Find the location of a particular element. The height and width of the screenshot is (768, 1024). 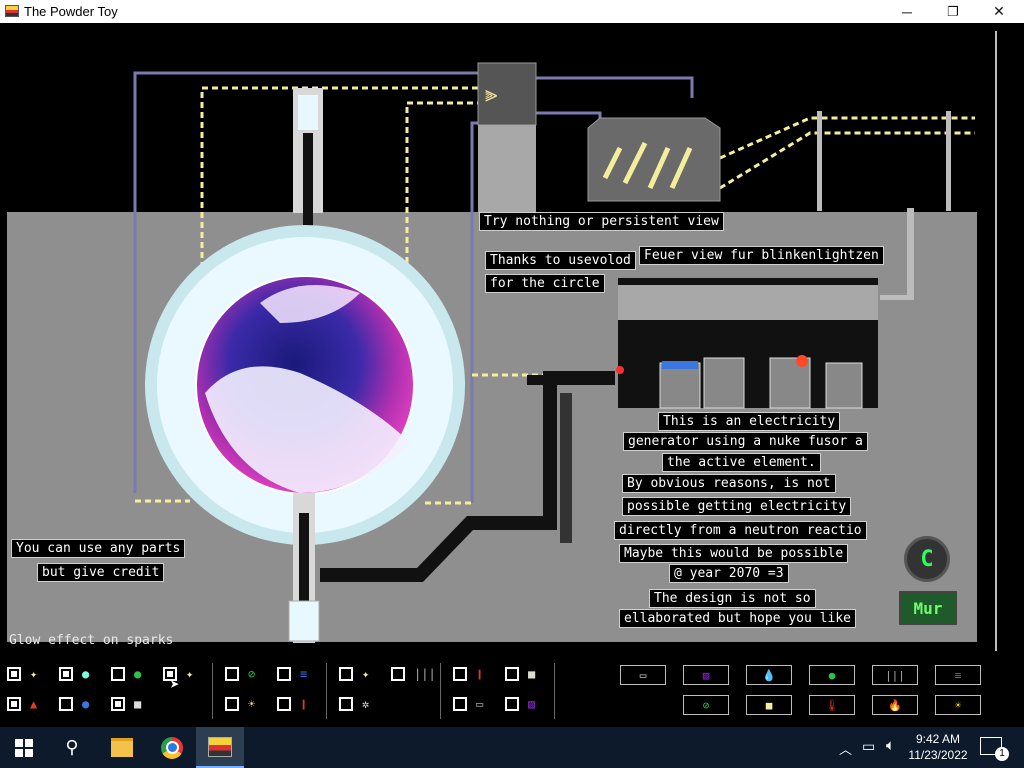

striped-button: ▨ is located at coordinates (706, 675).